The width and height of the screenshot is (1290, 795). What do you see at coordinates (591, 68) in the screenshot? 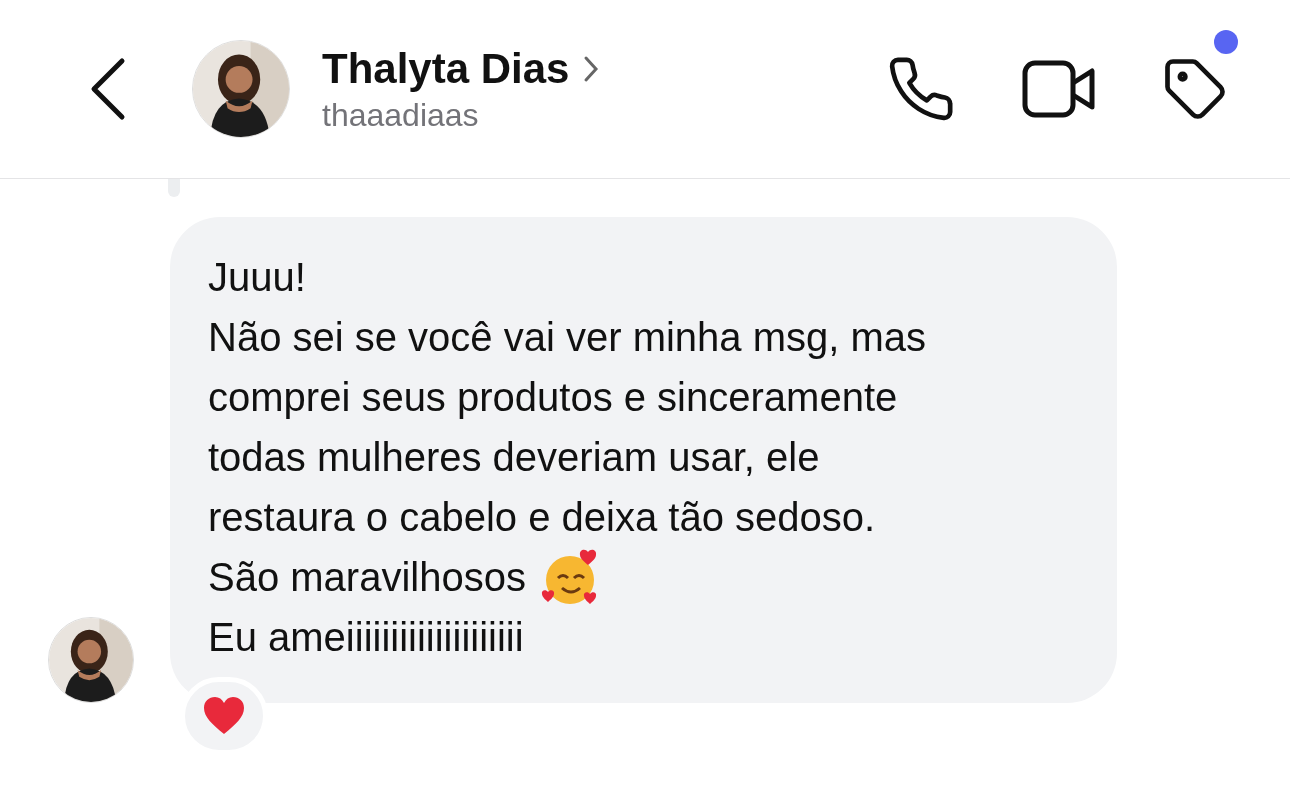
I see `chevron-right-icon` at bounding box center [591, 68].